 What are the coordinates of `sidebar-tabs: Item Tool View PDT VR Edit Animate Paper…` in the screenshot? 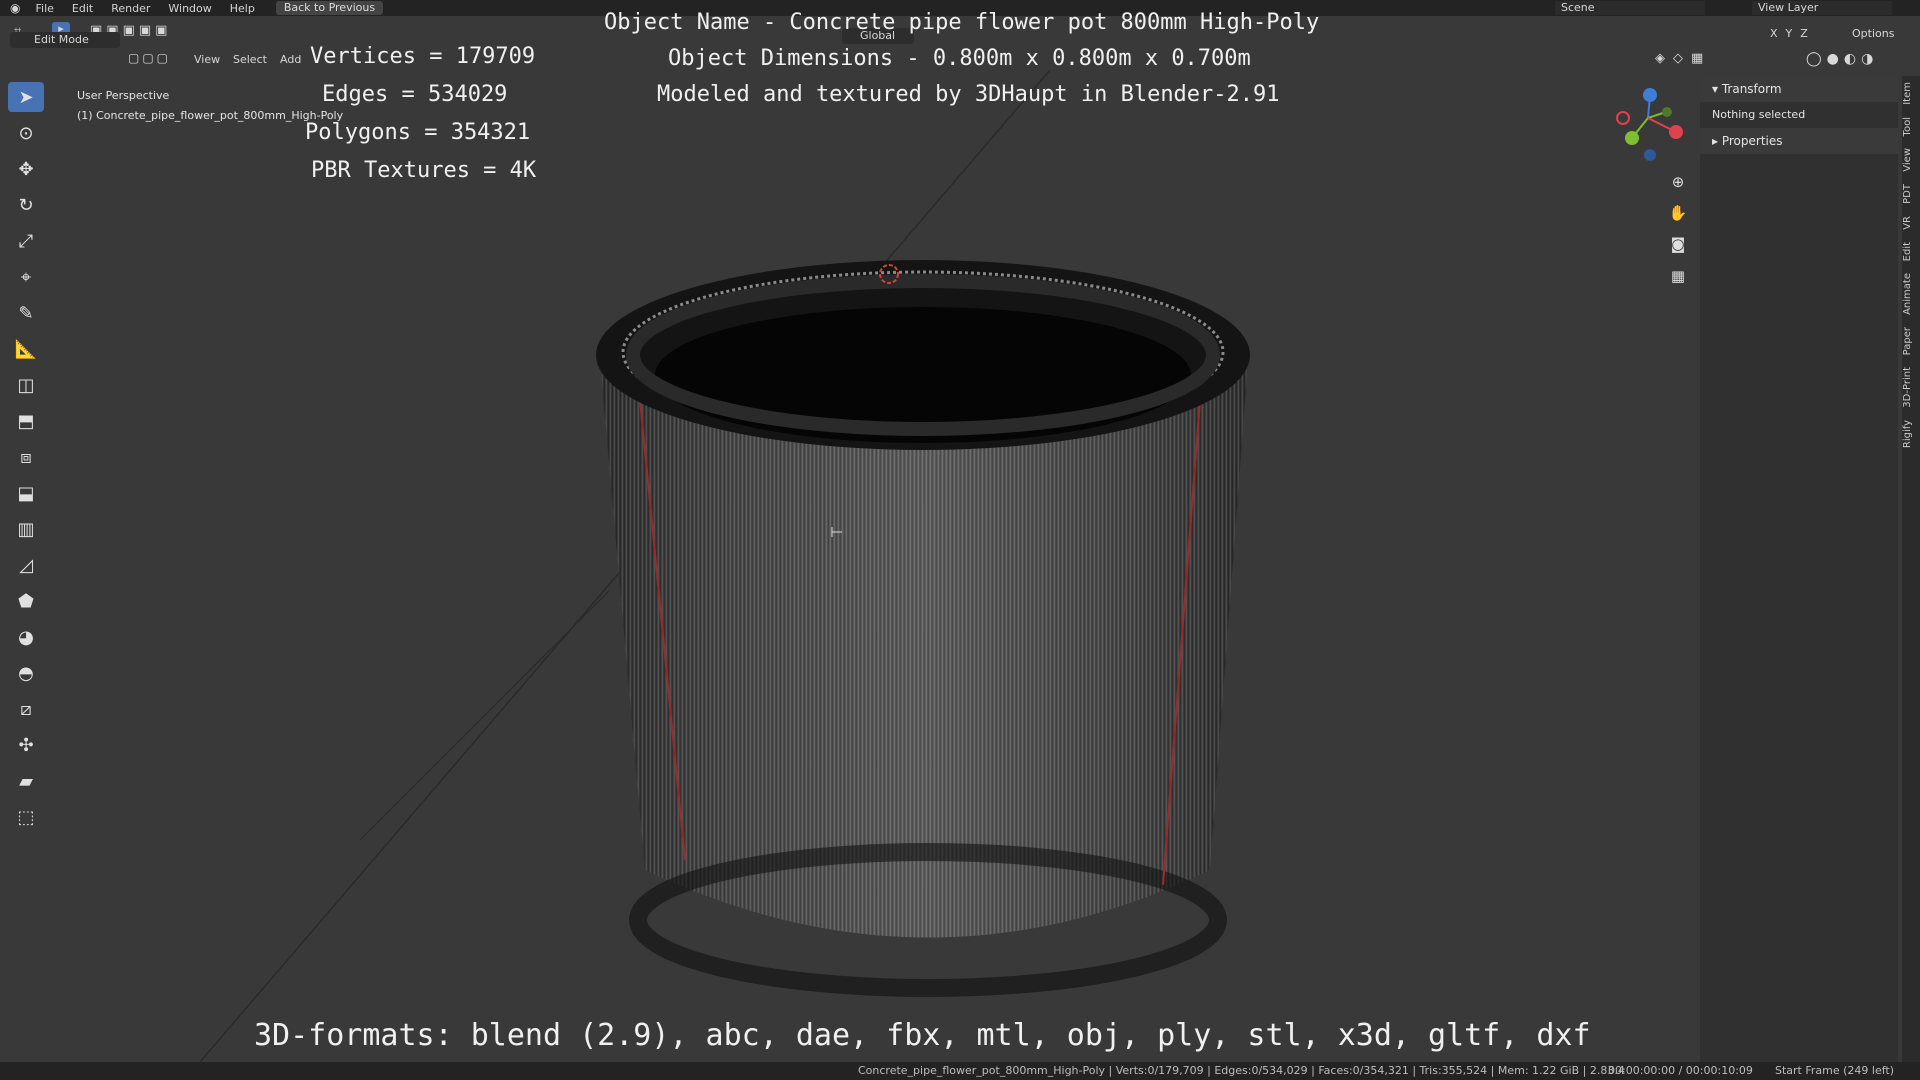 It's located at (1911, 571).